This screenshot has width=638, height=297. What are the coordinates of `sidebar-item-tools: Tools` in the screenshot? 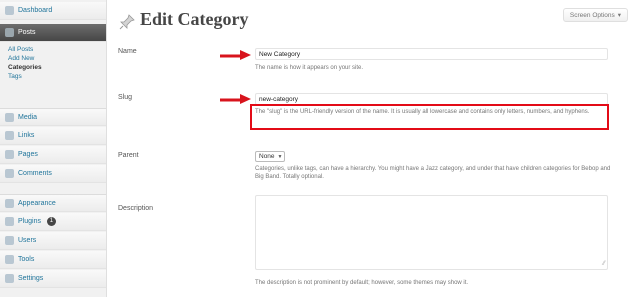 It's located at (53, 260).